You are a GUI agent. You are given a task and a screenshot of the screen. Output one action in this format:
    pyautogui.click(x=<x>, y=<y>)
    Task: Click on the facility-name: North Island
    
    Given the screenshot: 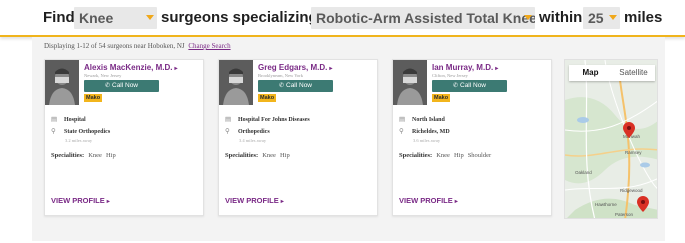 What is the action you would take?
    pyautogui.click(x=428, y=120)
    